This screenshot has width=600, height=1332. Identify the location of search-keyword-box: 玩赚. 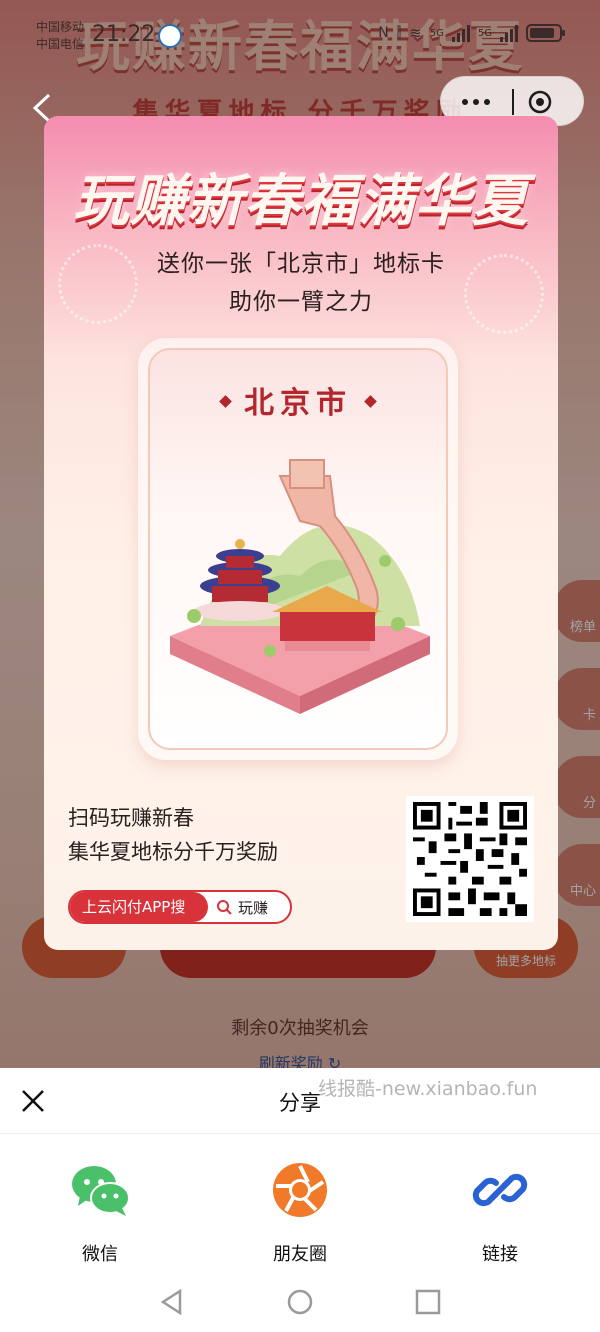
(249, 907).